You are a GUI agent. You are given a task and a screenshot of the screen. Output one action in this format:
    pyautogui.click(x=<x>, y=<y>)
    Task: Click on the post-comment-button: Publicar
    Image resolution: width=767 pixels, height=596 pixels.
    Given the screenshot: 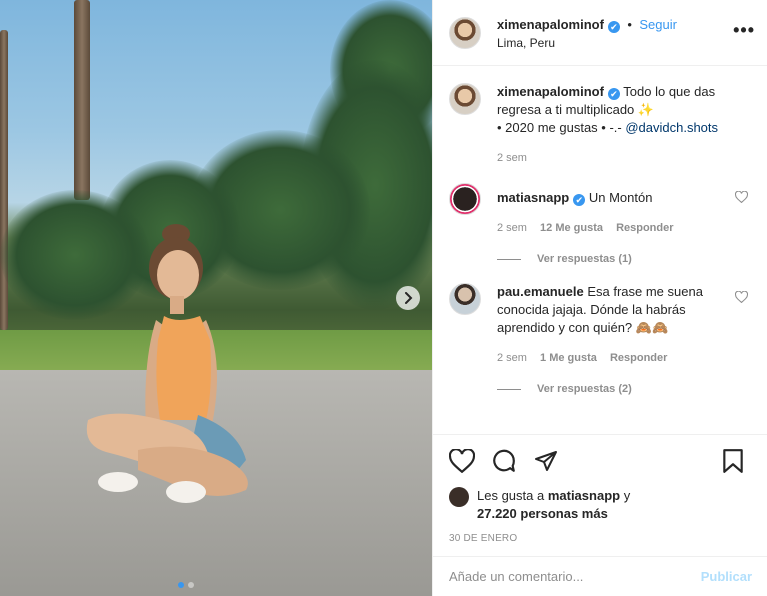 What is the action you would take?
    pyautogui.click(x=726, y=576)
    